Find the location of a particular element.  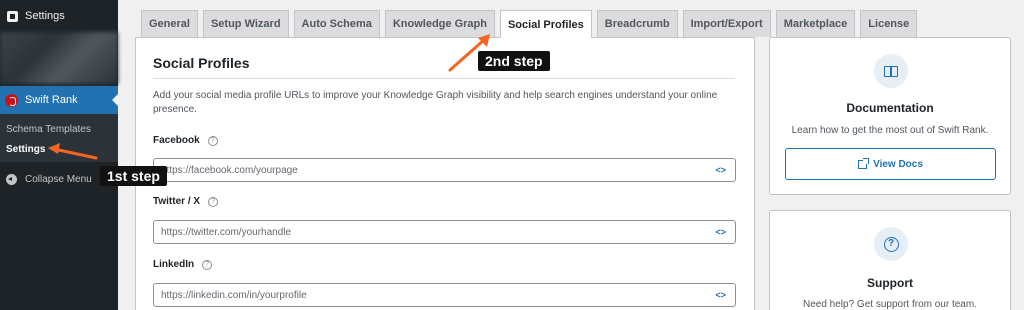

twitter-label: Twitter / X ? is located at coordinates (186, 201).